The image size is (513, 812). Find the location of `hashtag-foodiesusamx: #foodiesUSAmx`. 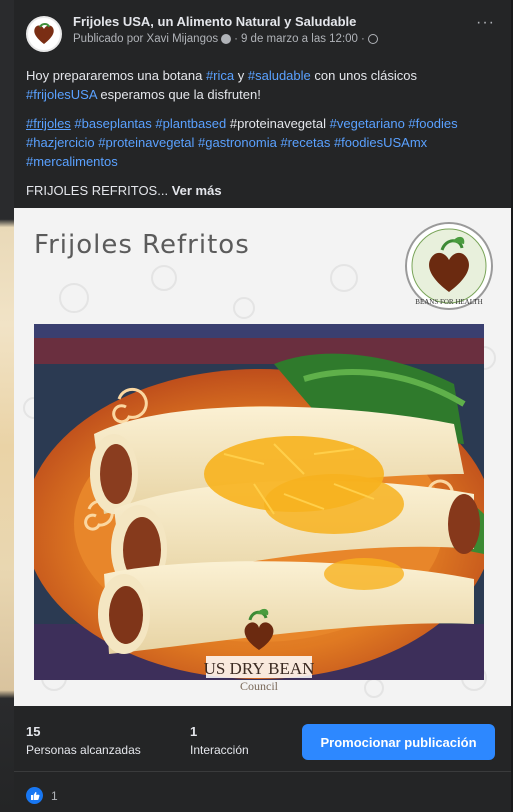

hashtag-foodiesusamx: #foodiesUSAmx is located at coordinates (380, 142).